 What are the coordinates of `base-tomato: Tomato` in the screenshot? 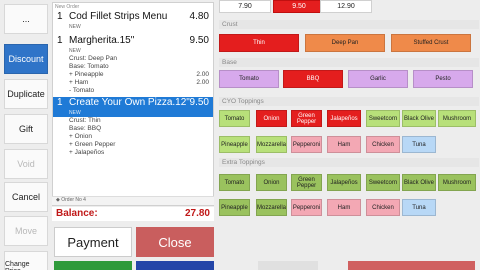 It's located at (249, 79).